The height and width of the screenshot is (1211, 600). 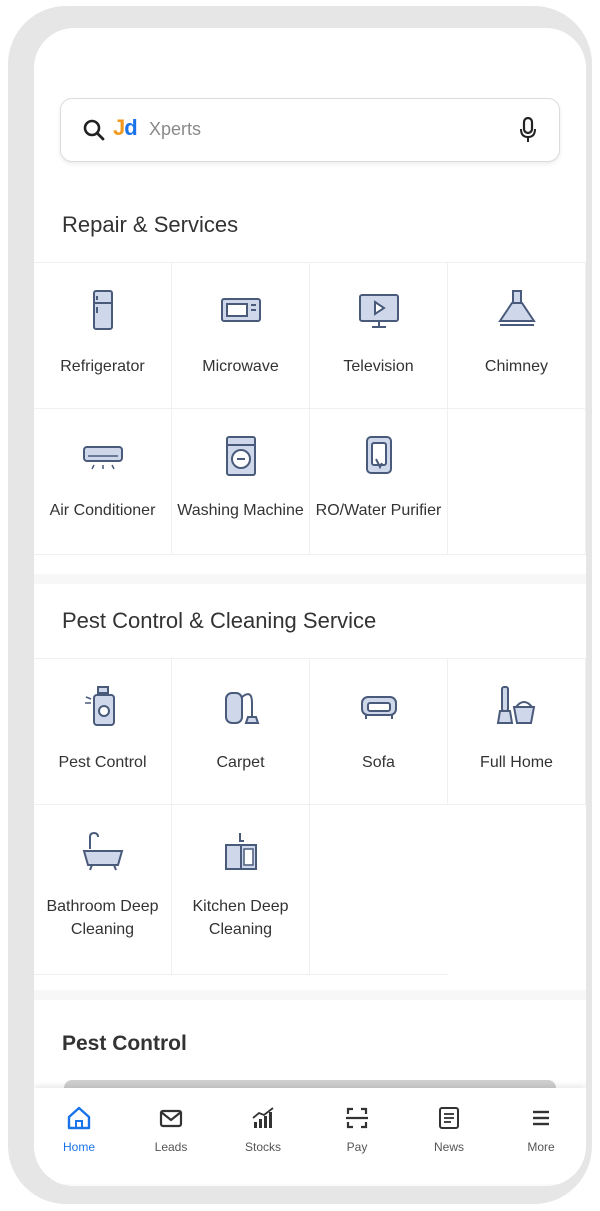 What do you see at coordinates (102, 366) in the screenshot?
I see `service-label: Refrigerator` at bounding box center [102, 366].